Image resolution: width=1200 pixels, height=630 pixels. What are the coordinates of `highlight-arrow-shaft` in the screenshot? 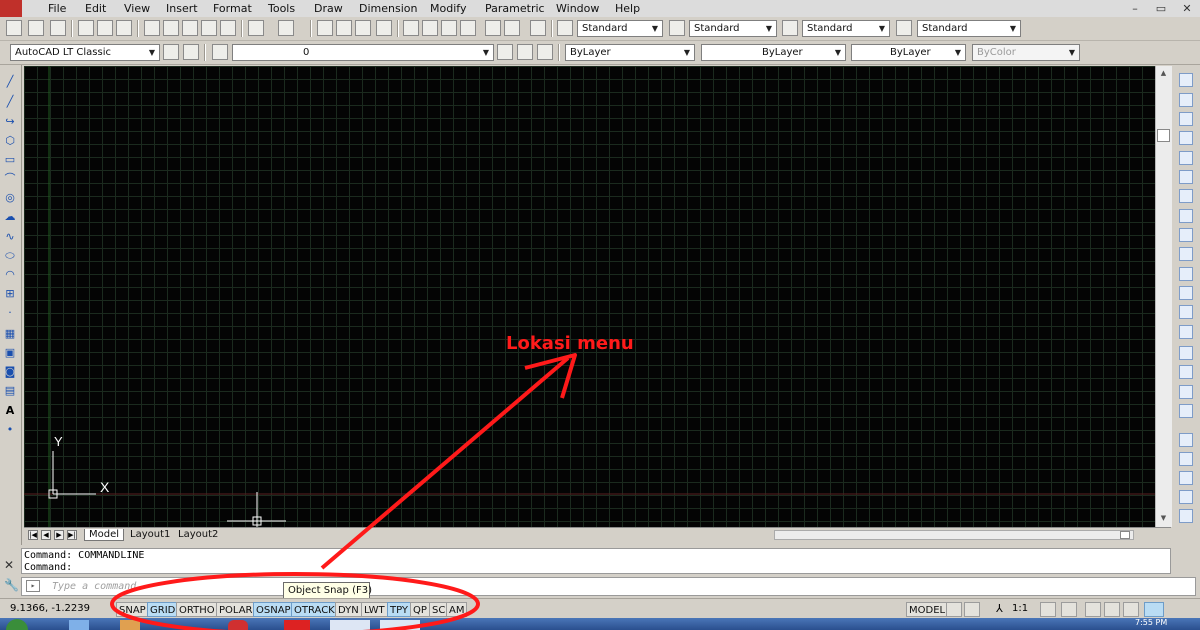 It's located at (445, 463).